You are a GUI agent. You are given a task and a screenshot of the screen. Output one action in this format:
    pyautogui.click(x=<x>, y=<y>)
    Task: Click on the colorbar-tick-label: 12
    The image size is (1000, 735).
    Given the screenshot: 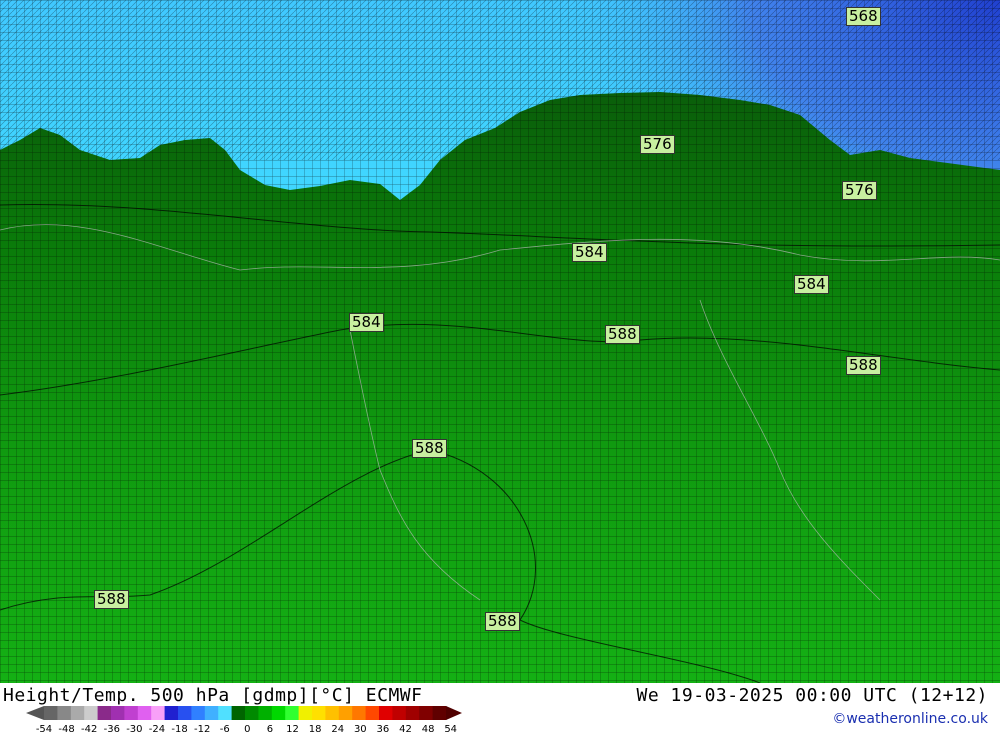 What is the action you would take?
    pyautogui.click(x=292, y=729)
    